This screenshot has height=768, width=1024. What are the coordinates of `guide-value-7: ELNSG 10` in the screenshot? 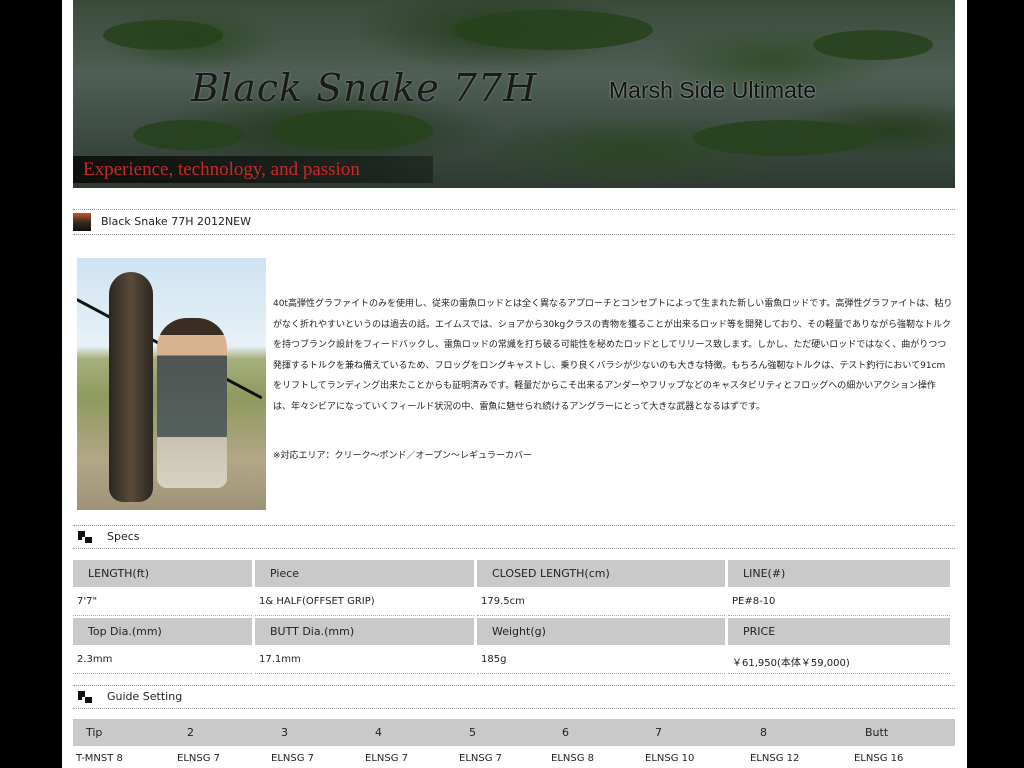 It's located at (670, 758).